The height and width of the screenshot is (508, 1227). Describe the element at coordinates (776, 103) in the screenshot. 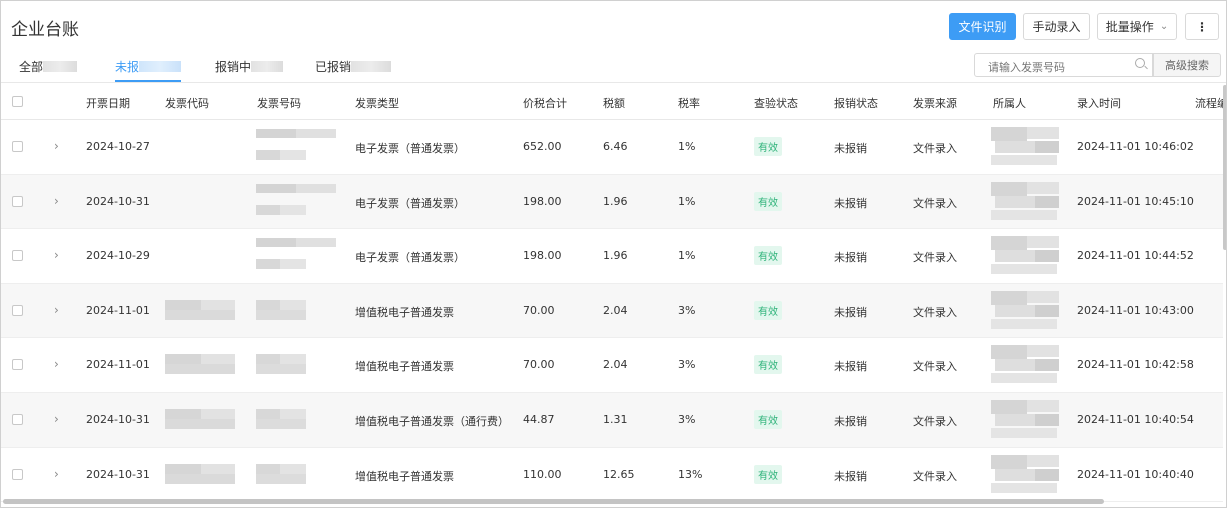

I see `col-check-status: 查验状态` at that location.